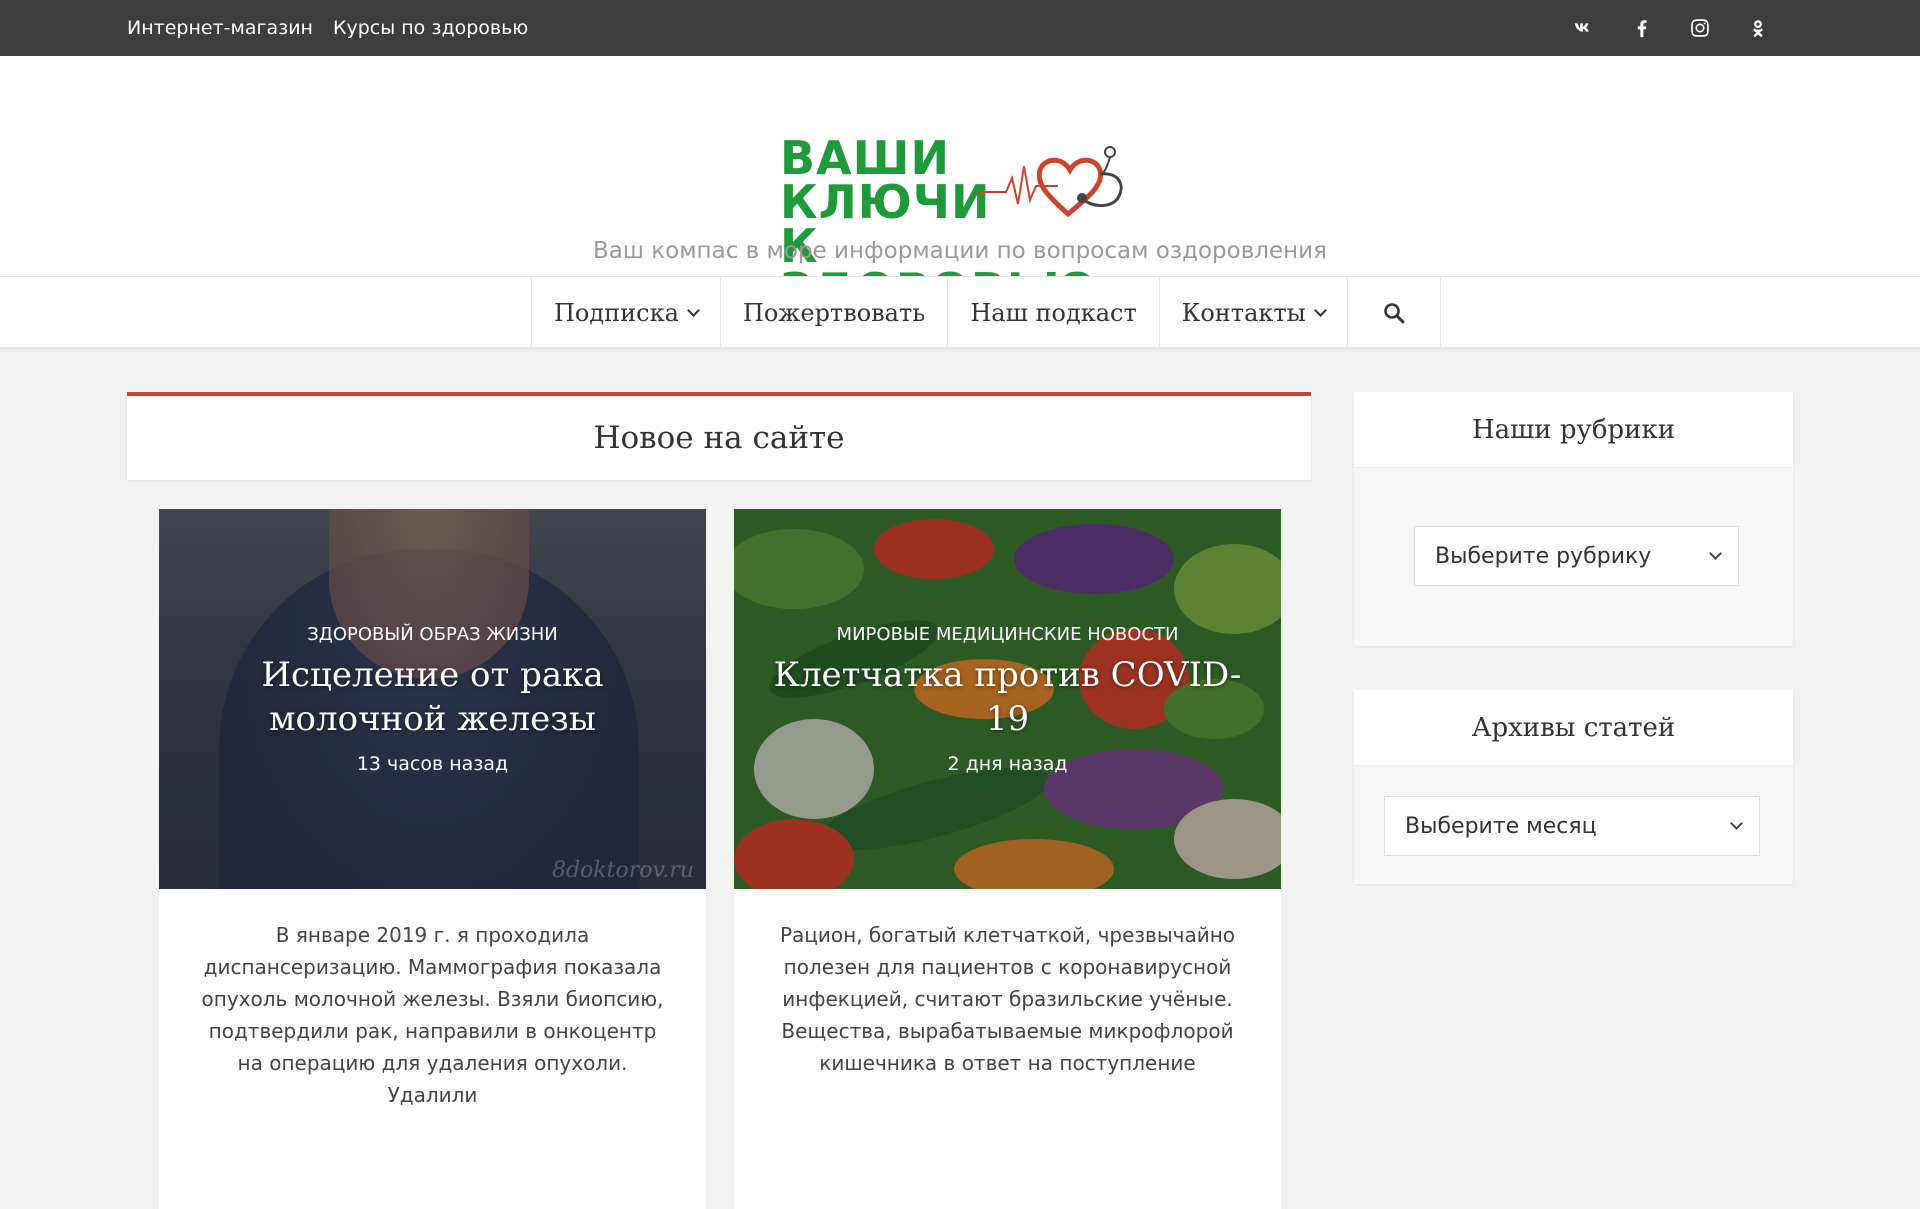 This screenshot has height=1209, width=1920. Describe the element at coordinates (1642, 28) in the screenshot. I see `facebook-icon` at that location.